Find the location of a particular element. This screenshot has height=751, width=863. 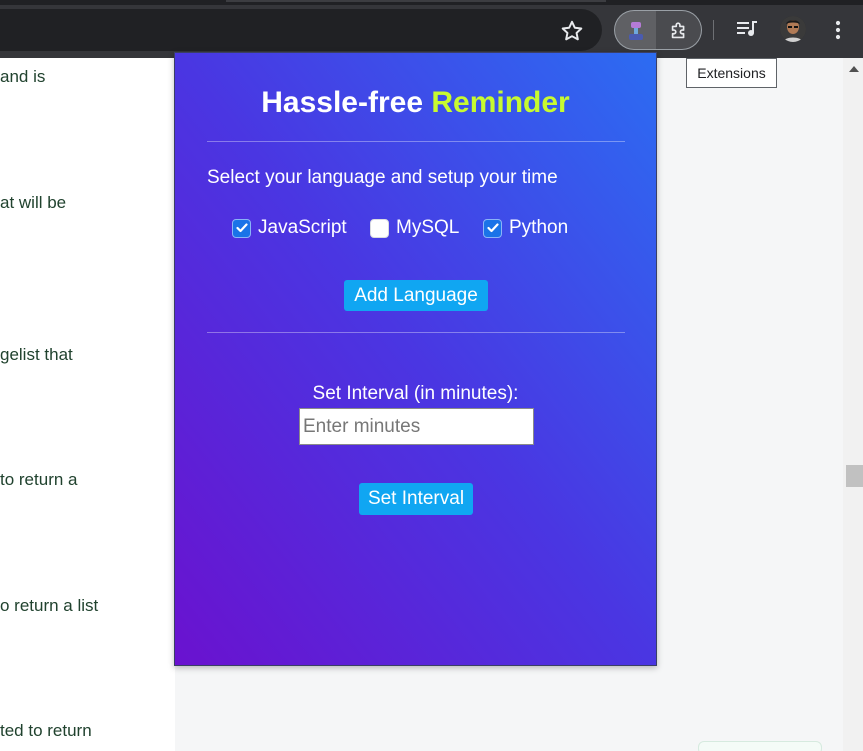

reminder-extension-button is located at coordinates (635, 30).